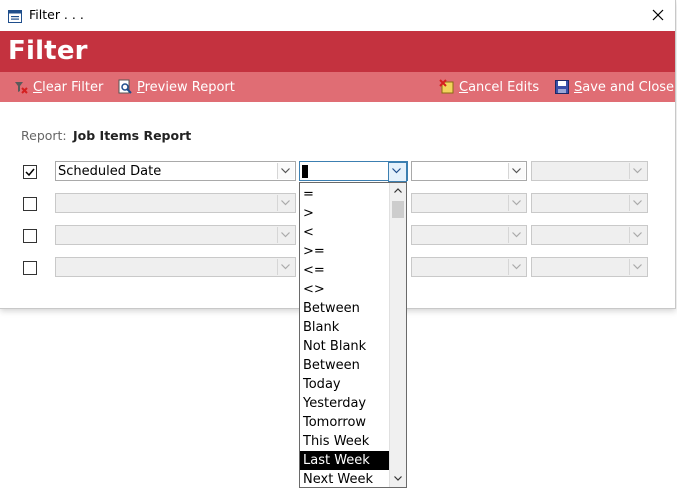 The width and height of the screenshot is (677, 495). I want to click on row-3-value-select, so click(469, 235).